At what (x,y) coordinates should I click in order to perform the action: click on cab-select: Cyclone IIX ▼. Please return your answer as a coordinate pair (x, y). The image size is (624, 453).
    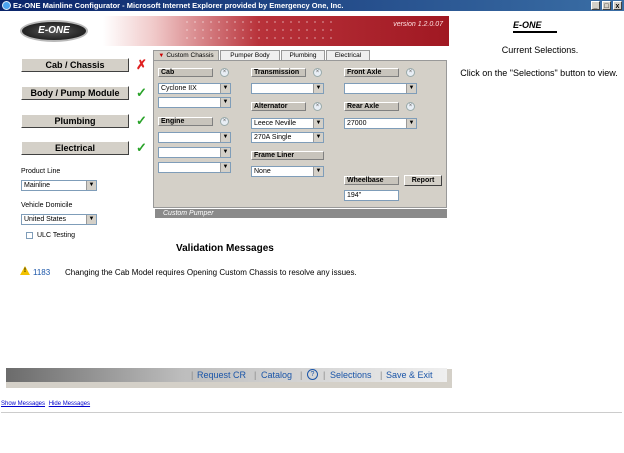
    Looking at the image, I should click on (194, 88).